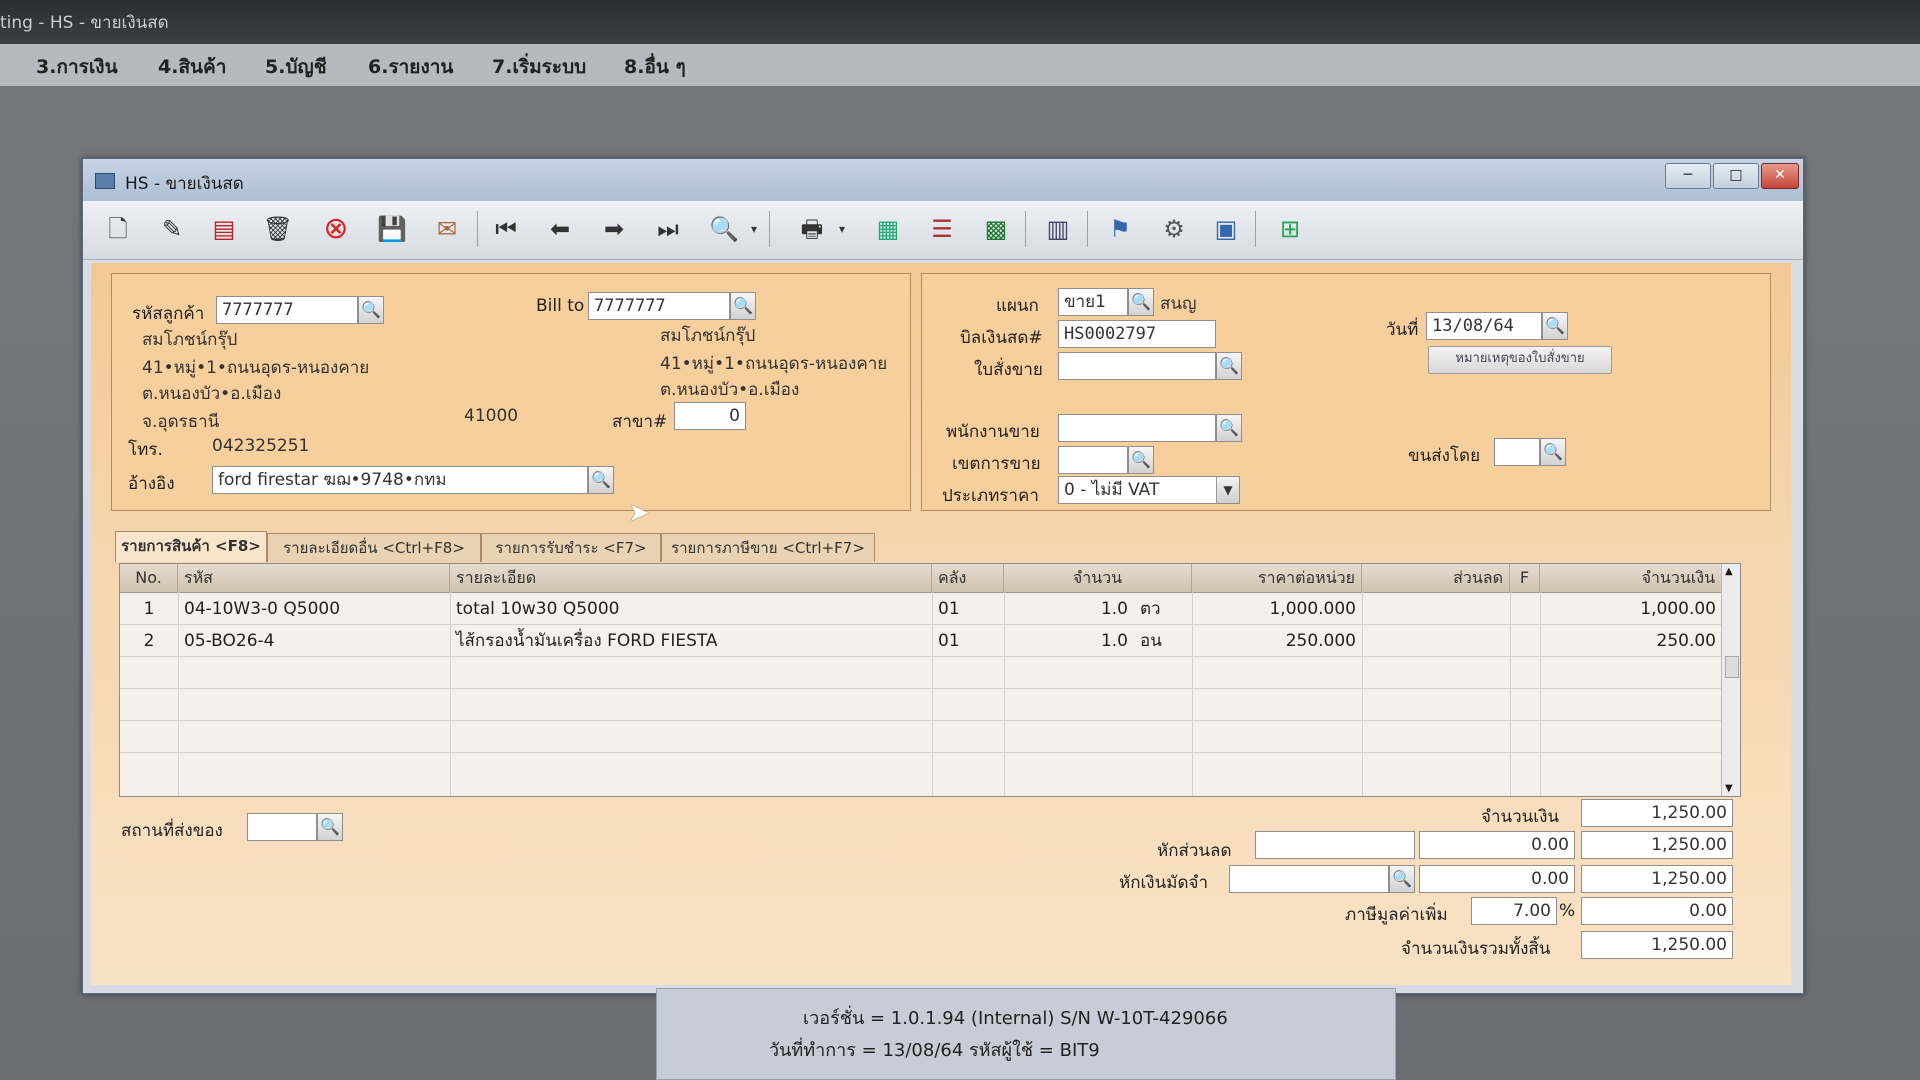 This screenshot has width=1920, height=1080. I want to click on col-wh: คลัง, so click(968, 578).